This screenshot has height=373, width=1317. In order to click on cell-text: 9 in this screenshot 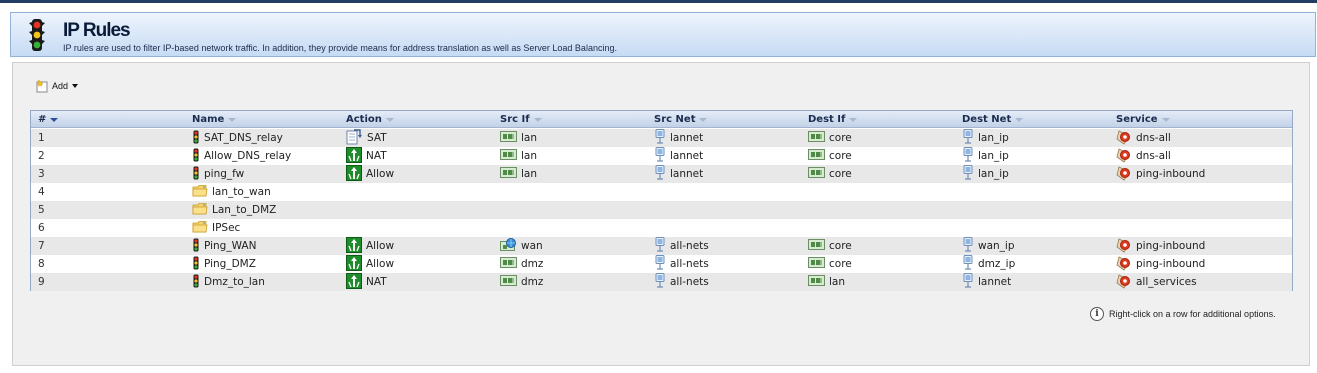, I will do `click(41, 282)`.